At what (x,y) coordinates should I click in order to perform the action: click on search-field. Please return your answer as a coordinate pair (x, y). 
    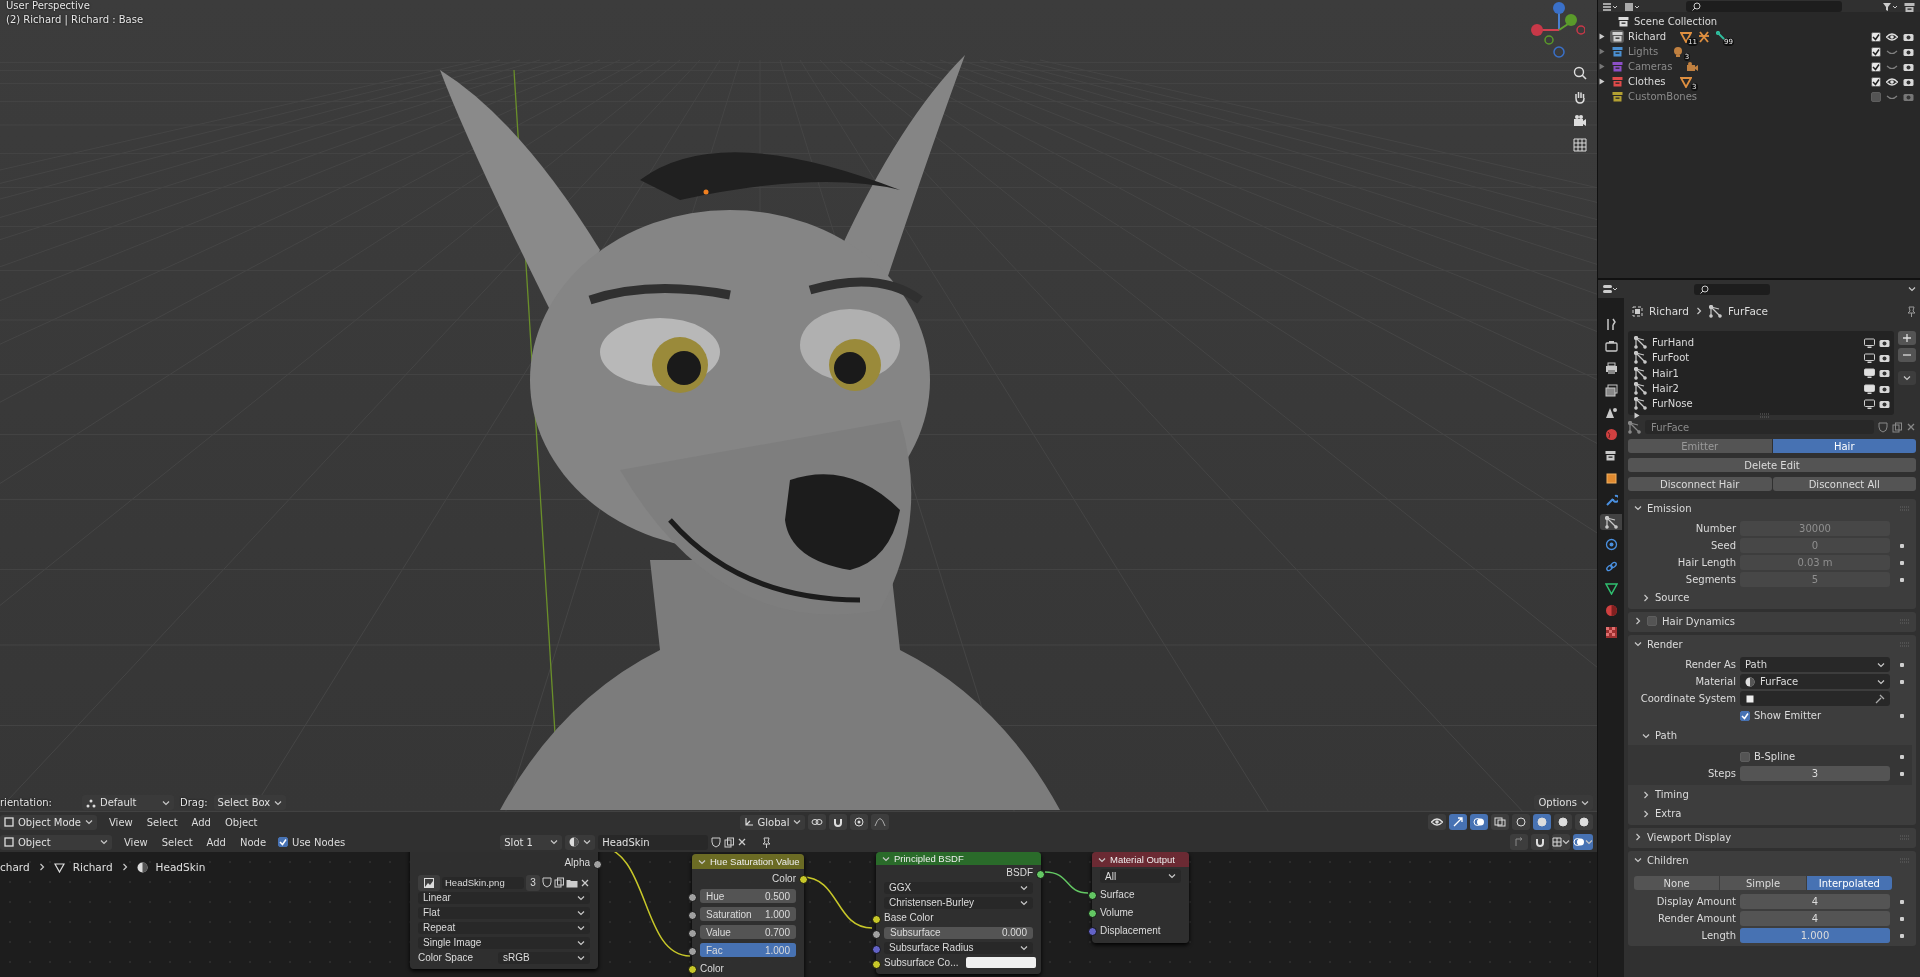
    Looking at the image, I should click on (1764, 6).